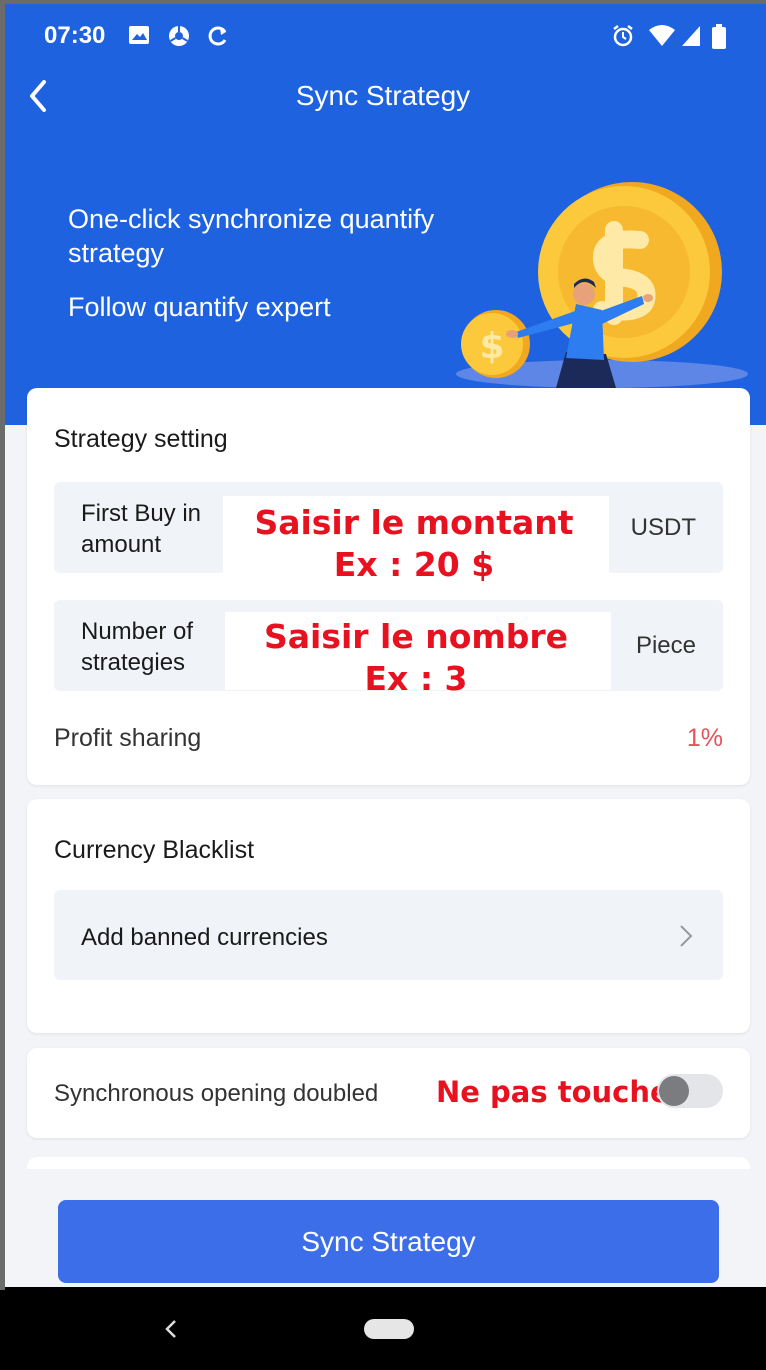 This screenshot has height=1370, width=766. Describe the element at coordinates (665, 645) in the screenshot. I see `num-strategies-unit: Piece` at that location.